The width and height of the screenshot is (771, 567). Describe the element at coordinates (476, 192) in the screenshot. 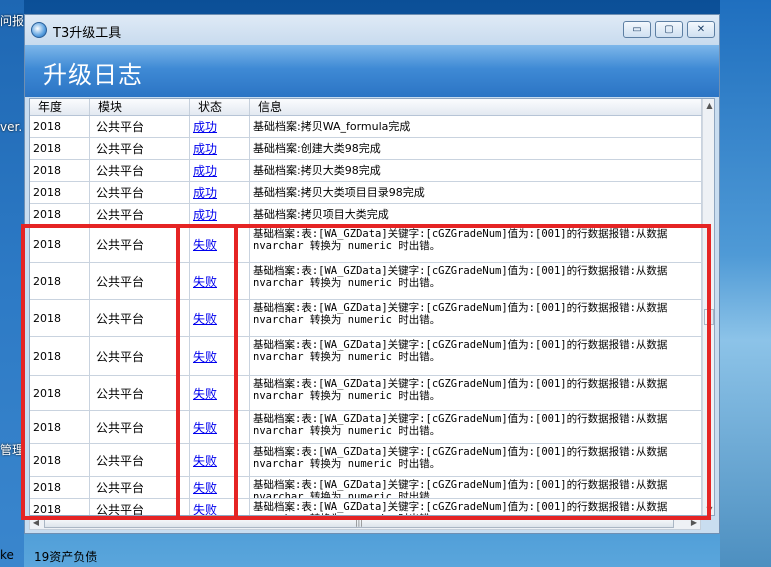

I see `cell-info: 基础档案:拷贝大类项目目录98完成` at that location.